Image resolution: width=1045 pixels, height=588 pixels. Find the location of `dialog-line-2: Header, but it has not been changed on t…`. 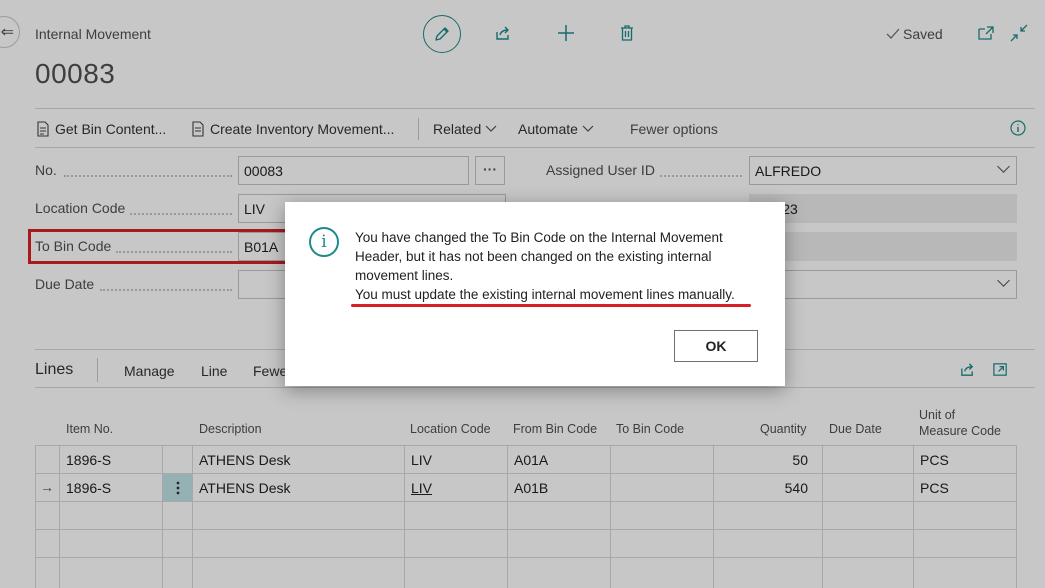

dialog-line-2: Header, but it has not been changed on t… is located at coordinates (533, 256).